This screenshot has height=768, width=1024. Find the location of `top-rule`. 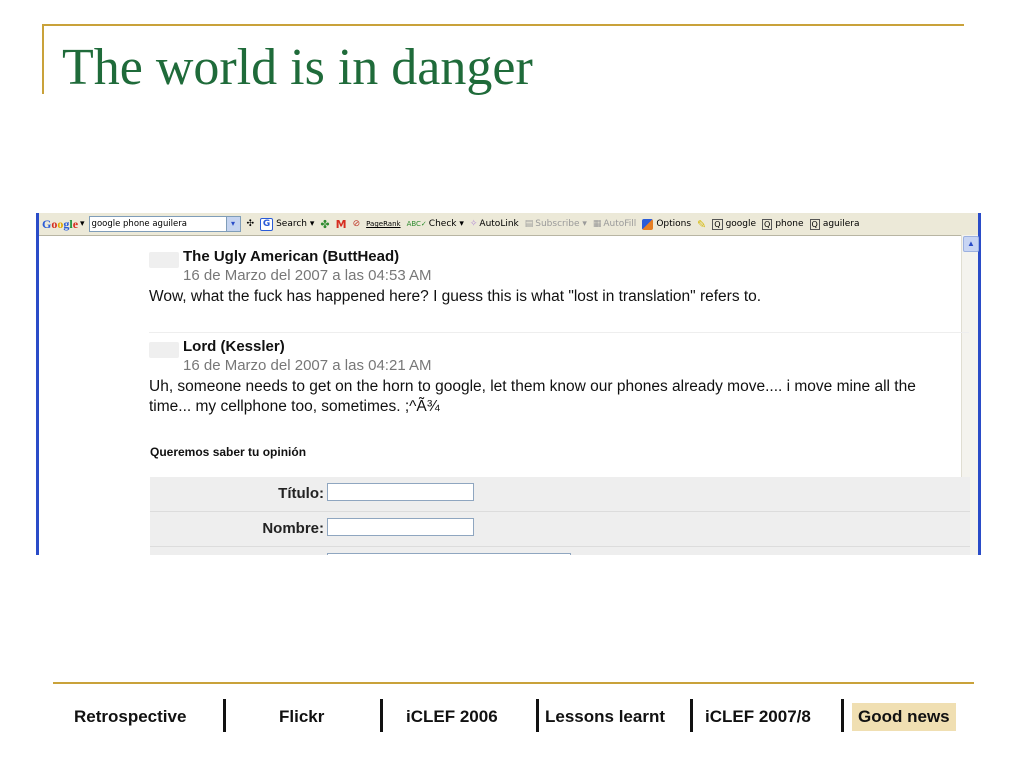

top-rule is located at coordinates (503, 25).